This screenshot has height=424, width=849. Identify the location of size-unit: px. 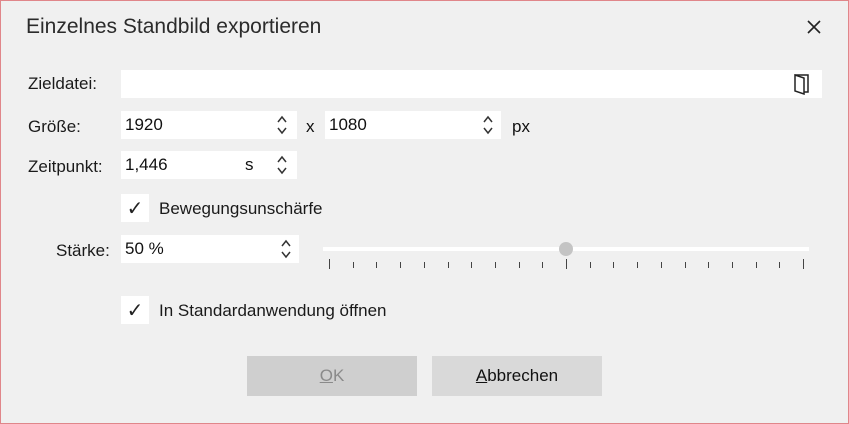
(521, 126).